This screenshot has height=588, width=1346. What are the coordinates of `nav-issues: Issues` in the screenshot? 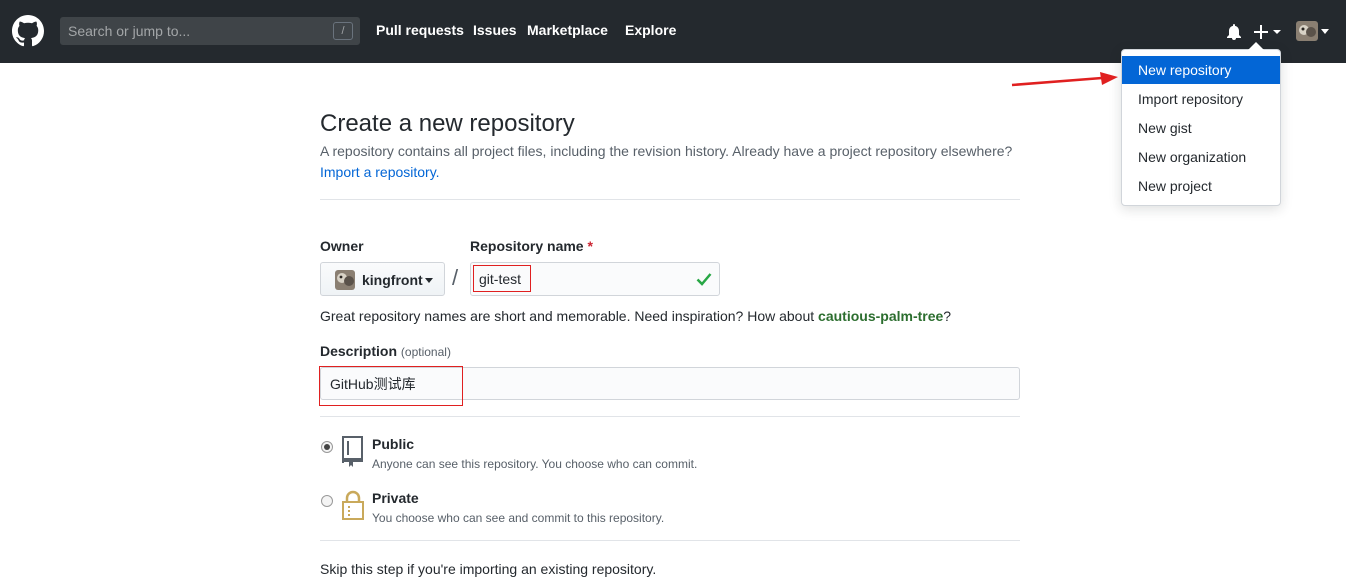 It's located at (495, 30).